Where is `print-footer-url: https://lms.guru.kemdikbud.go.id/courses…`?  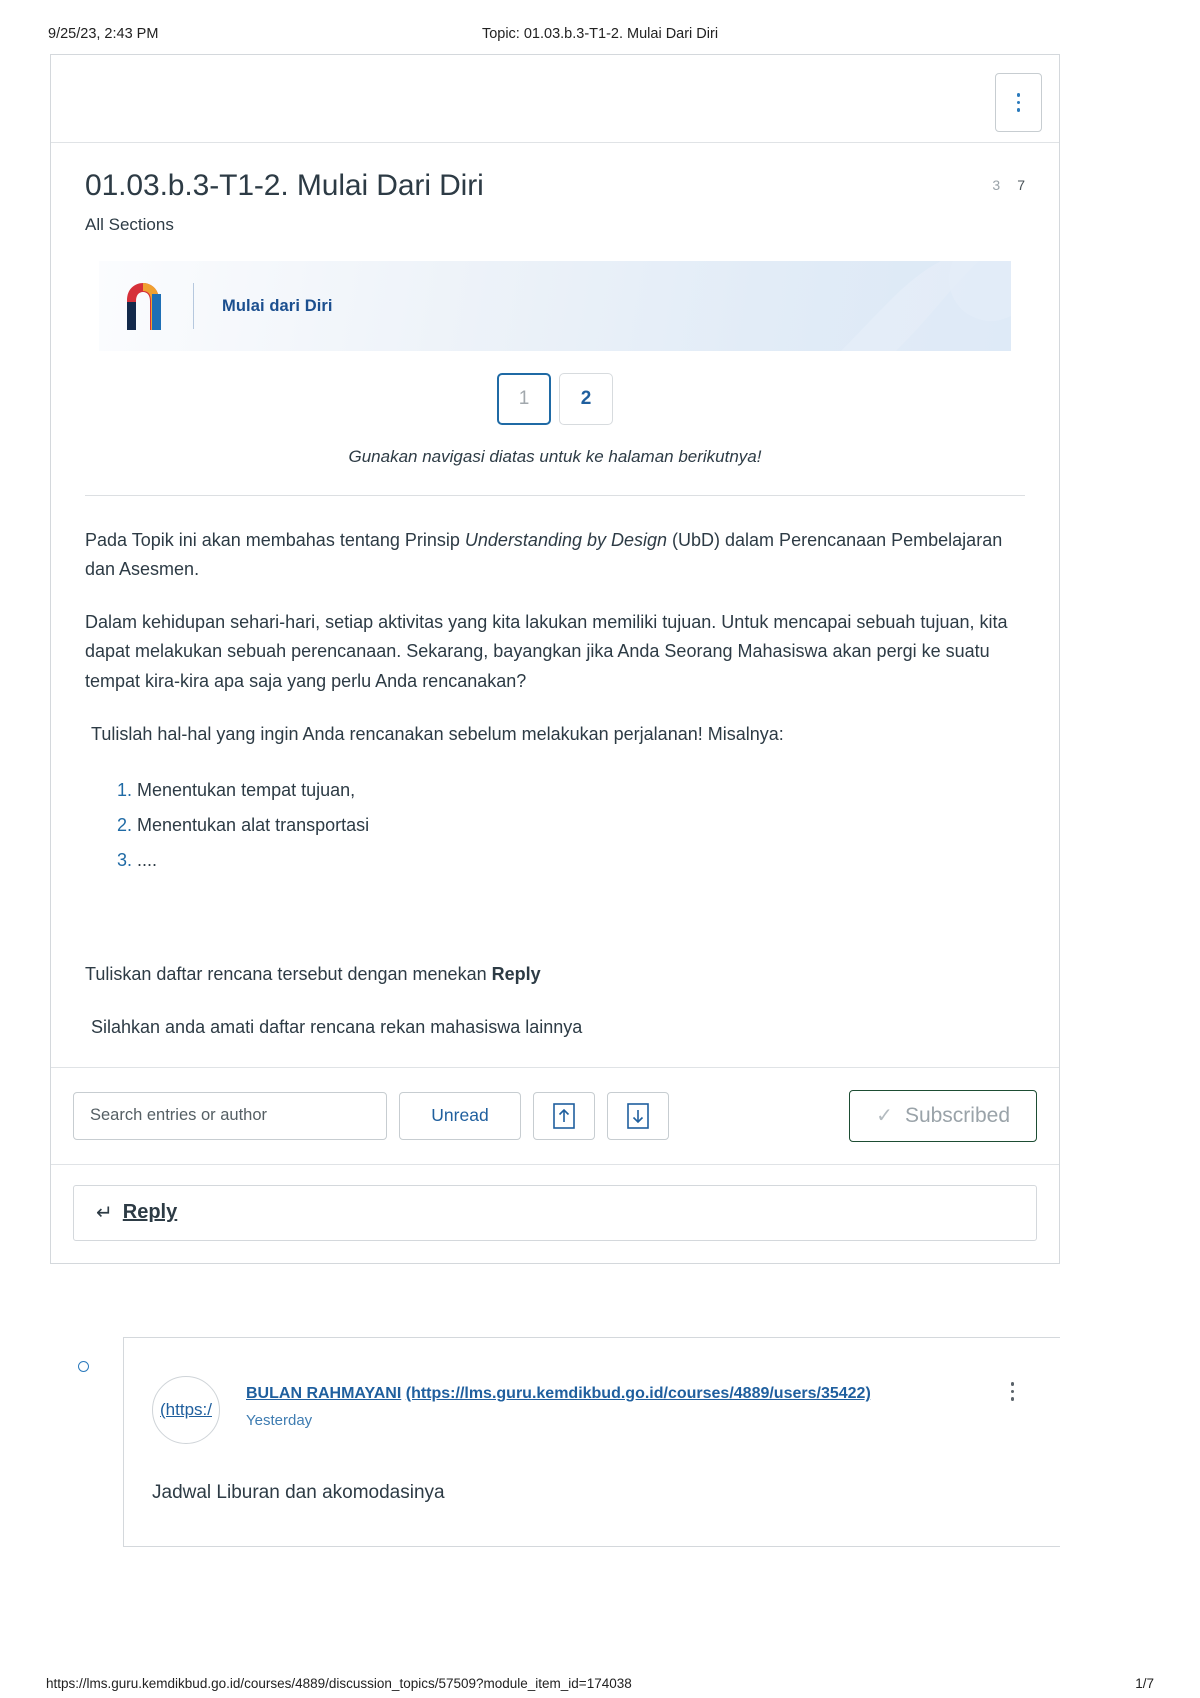 print-footer-url: https://lms.guru.kemdikbud.go.id/courses… is located at coordinates (339, 1683).